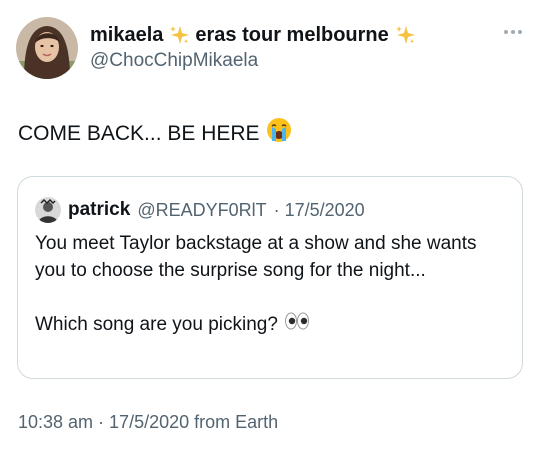 The width and height of the screenshot is (540, 458). What do you see at coordinates (513, 32) in the screenshot?
I see `more-options-icon` at bounding box center [513, 32].